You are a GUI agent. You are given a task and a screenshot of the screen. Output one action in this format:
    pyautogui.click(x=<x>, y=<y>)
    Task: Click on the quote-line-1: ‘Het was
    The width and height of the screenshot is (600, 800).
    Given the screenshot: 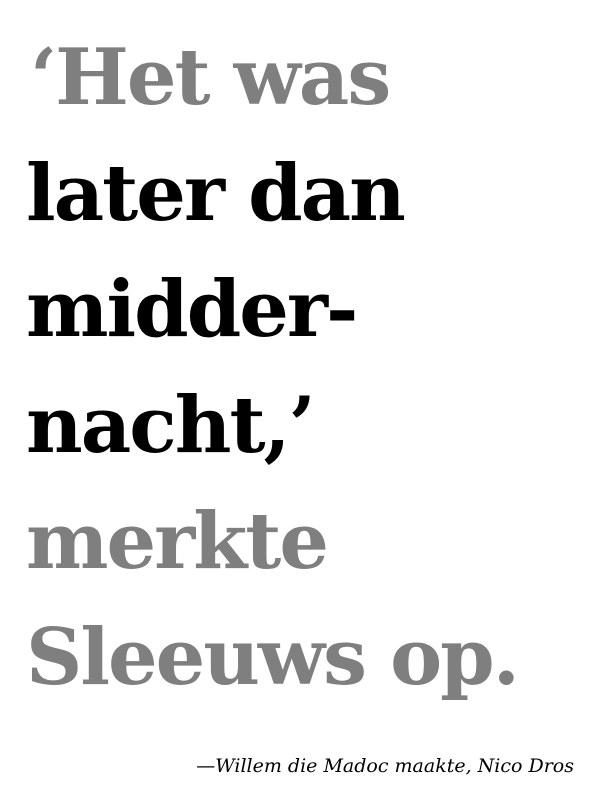 What is the action you would take?
    pyautogui.click(x=210, y=77)
    